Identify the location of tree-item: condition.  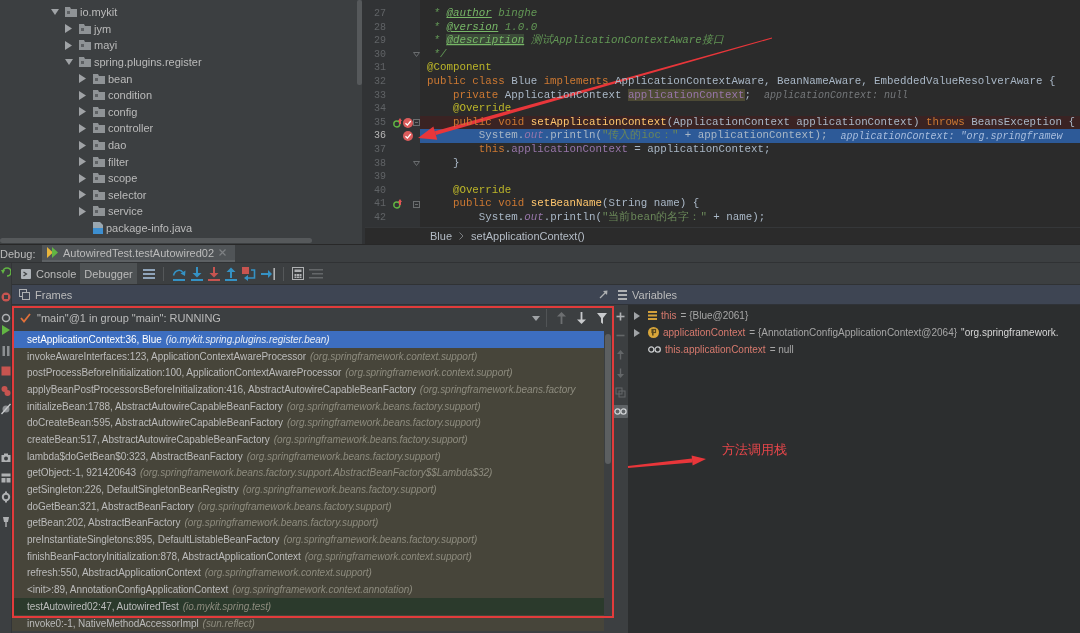
(130, 95).